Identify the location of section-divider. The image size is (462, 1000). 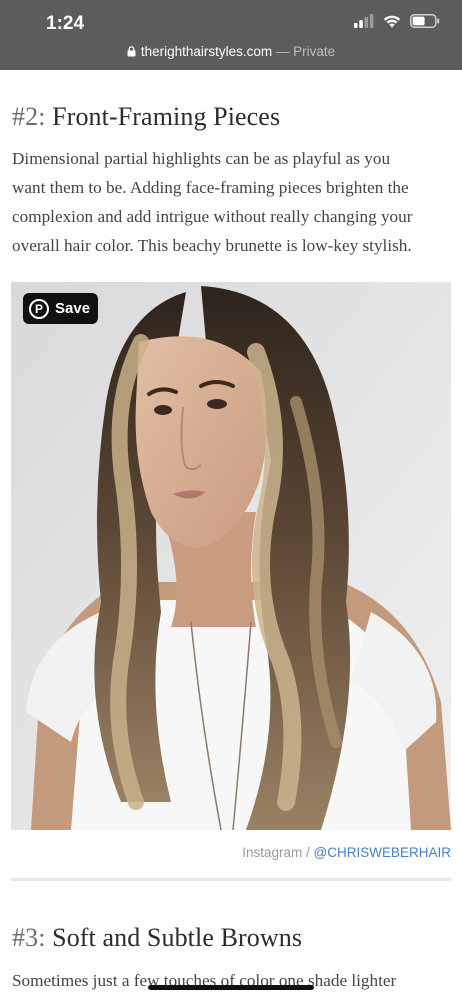
(231, 879).